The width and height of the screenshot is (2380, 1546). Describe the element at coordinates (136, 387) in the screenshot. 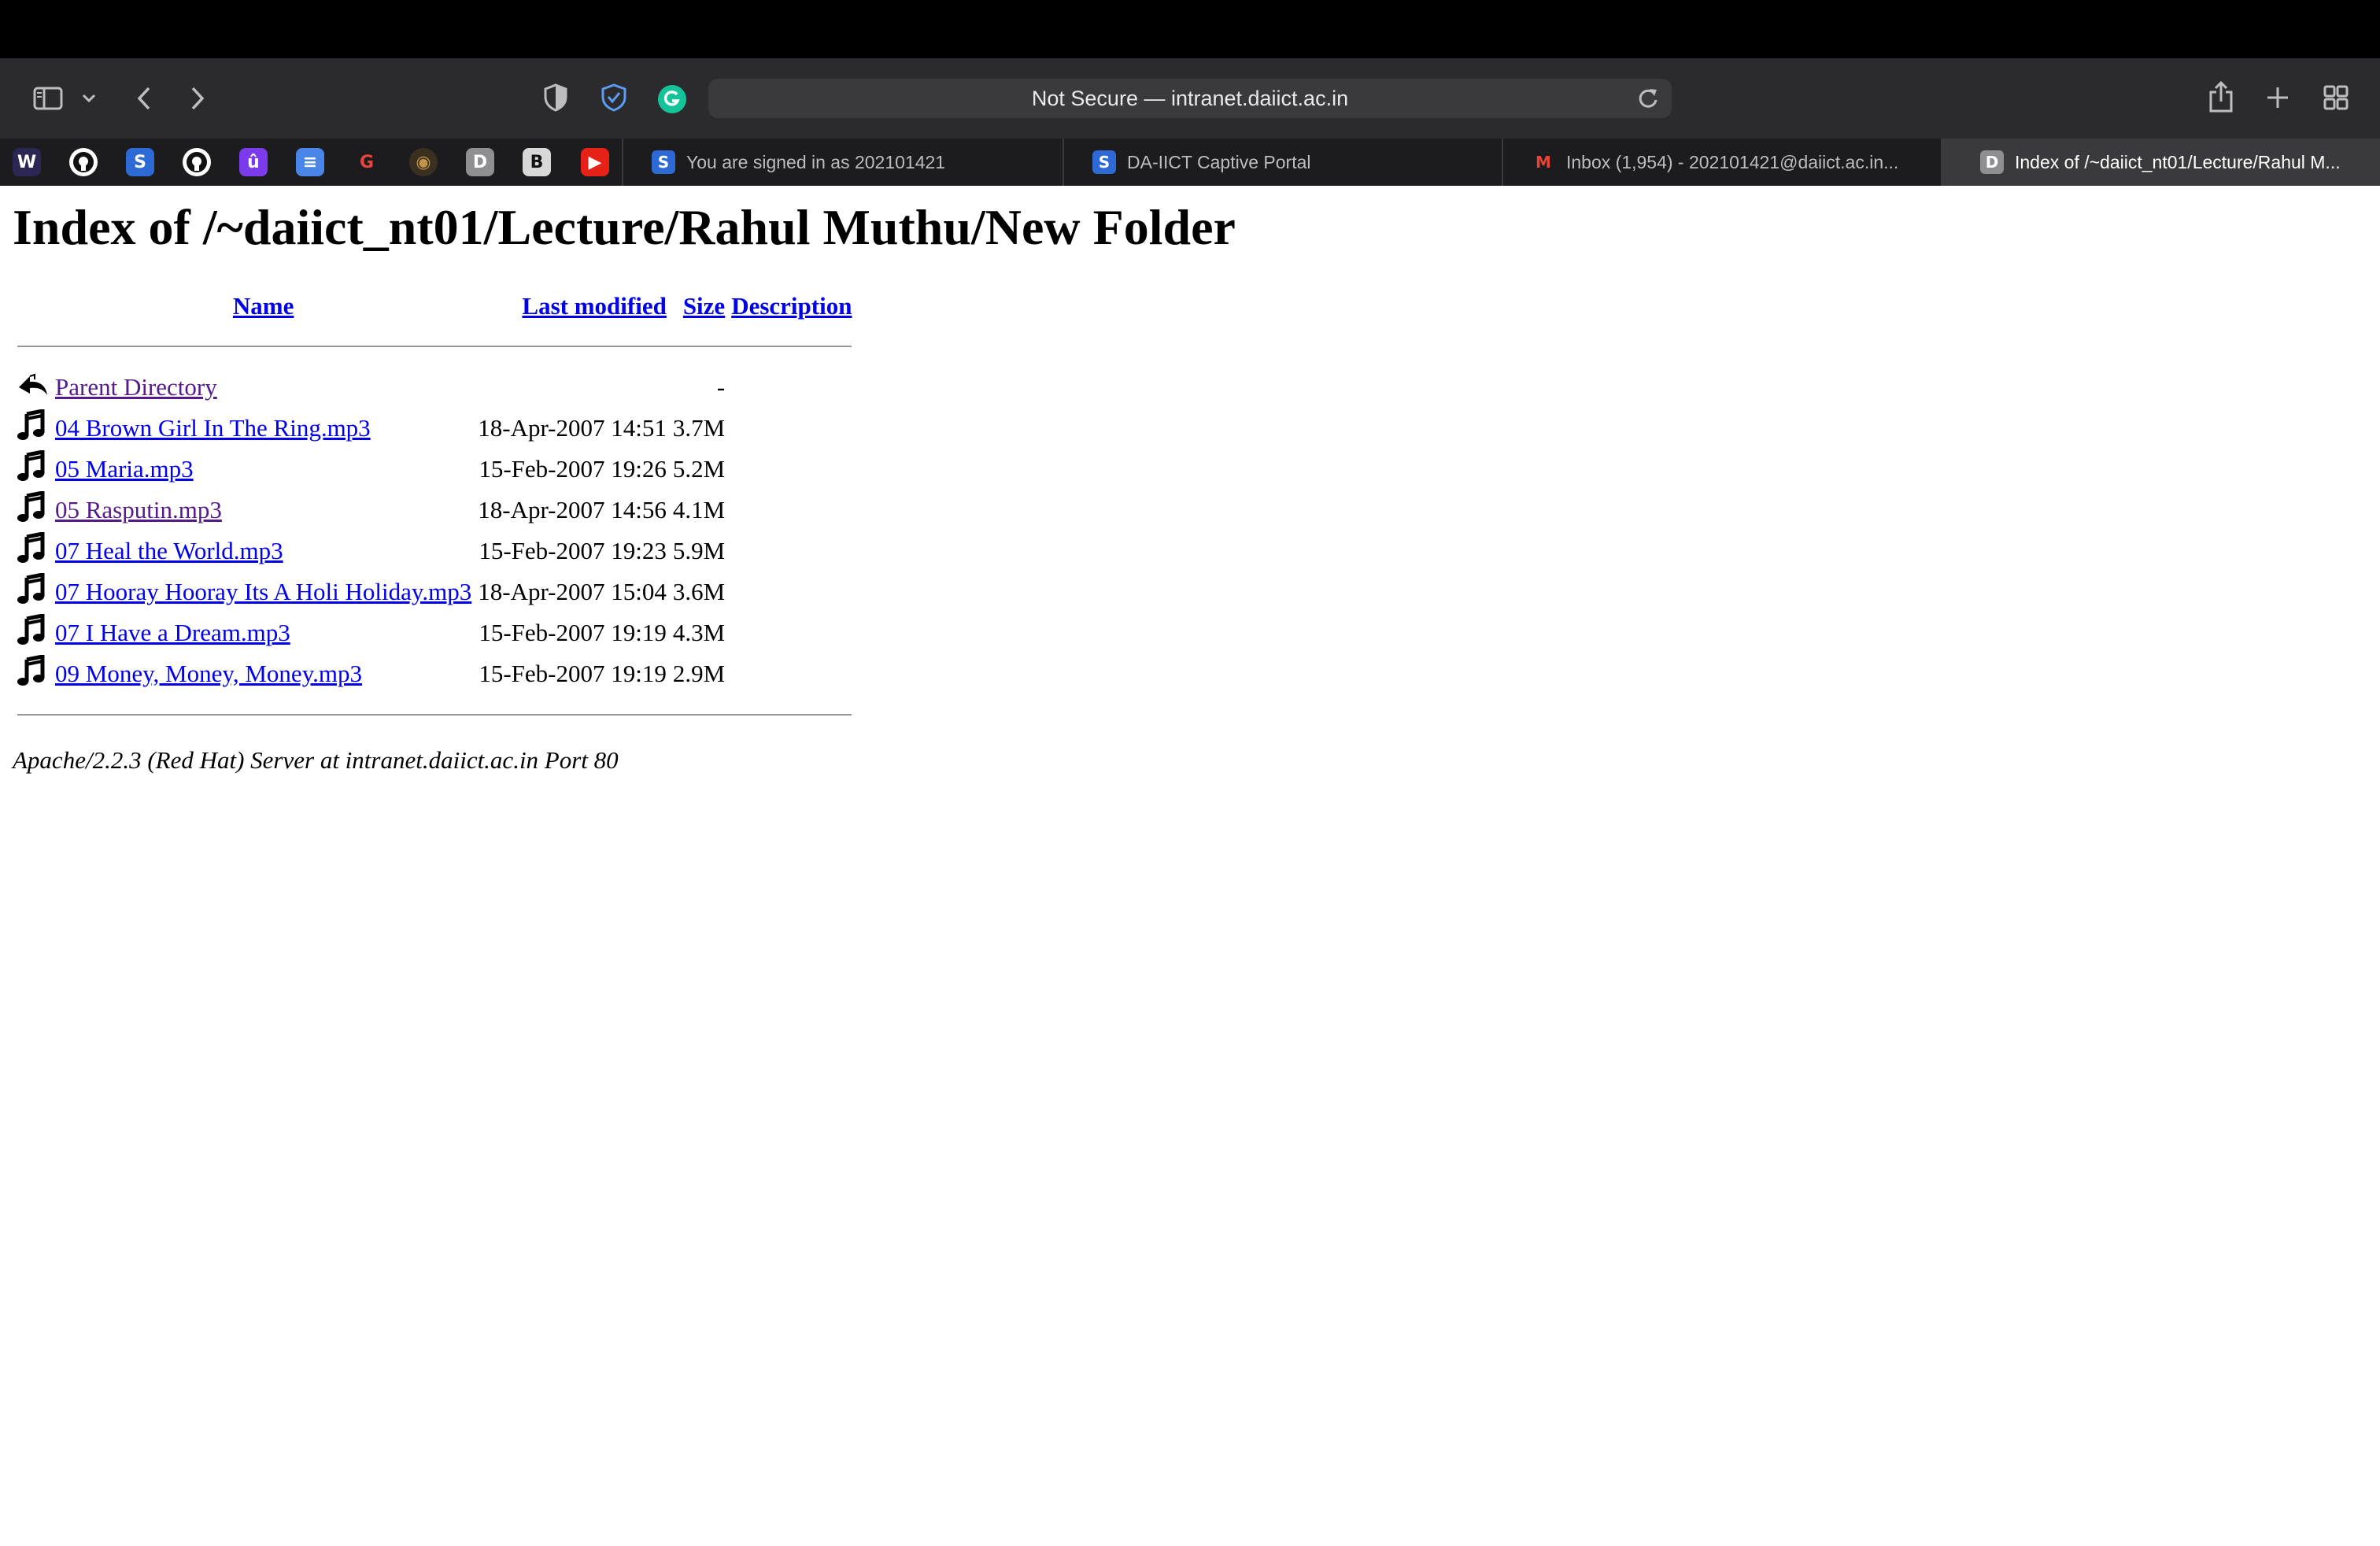

I see `parent-directory-link: Parent Directory` at that location.